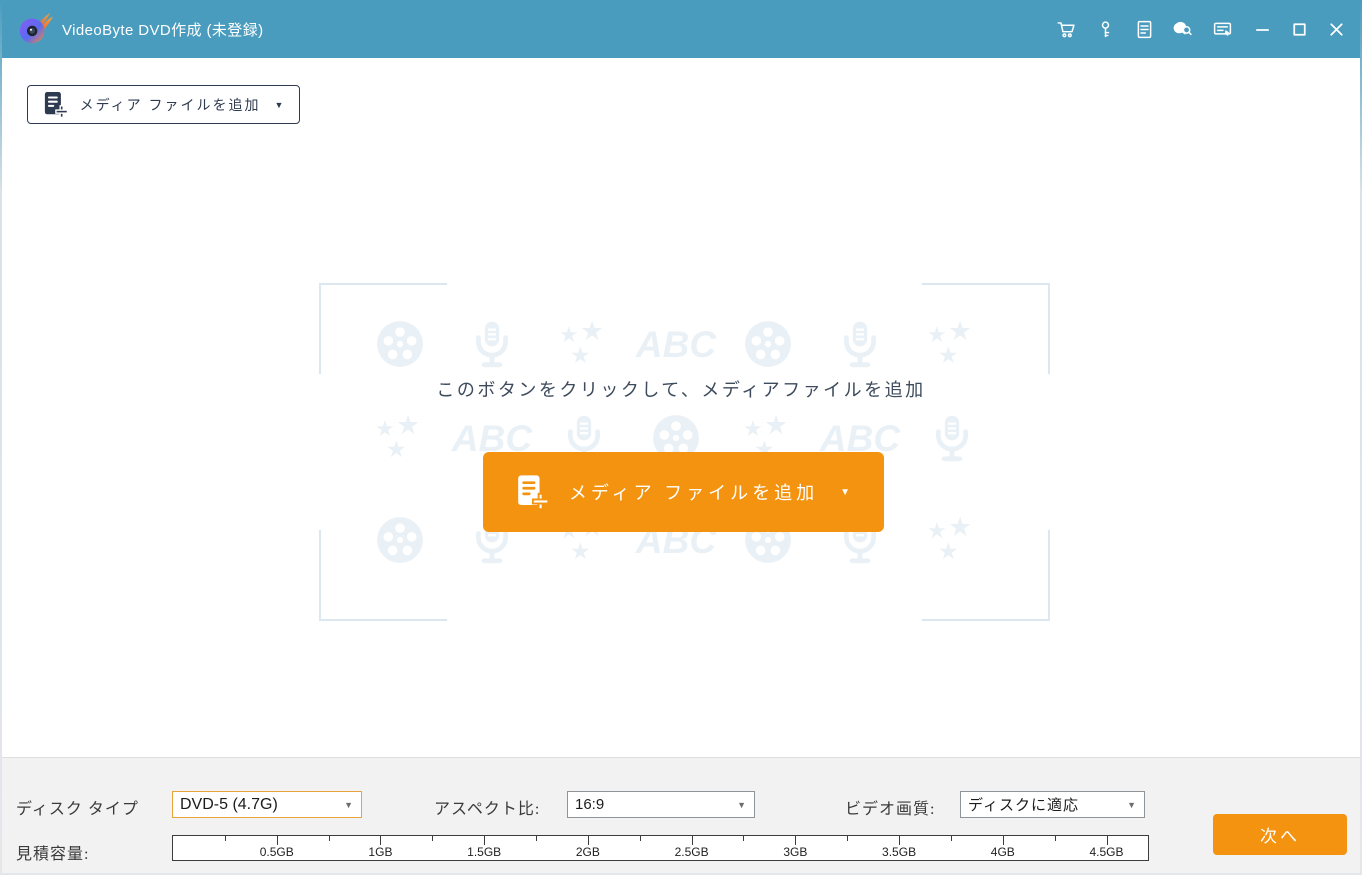 Image resolution: width=1362 pixels, height=875 pixels. I want to click on ruler-label: 0.5GB, so click(276, 852).